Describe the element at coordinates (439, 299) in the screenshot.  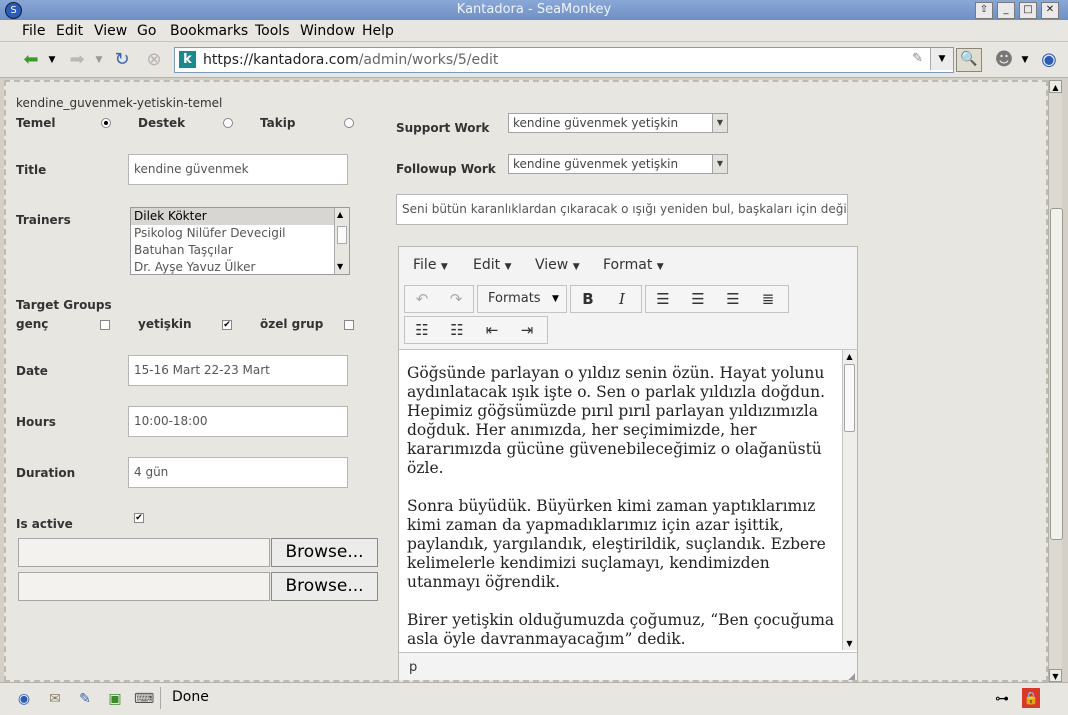
I see `undo-redo-group: ↶ ↷` at that location.